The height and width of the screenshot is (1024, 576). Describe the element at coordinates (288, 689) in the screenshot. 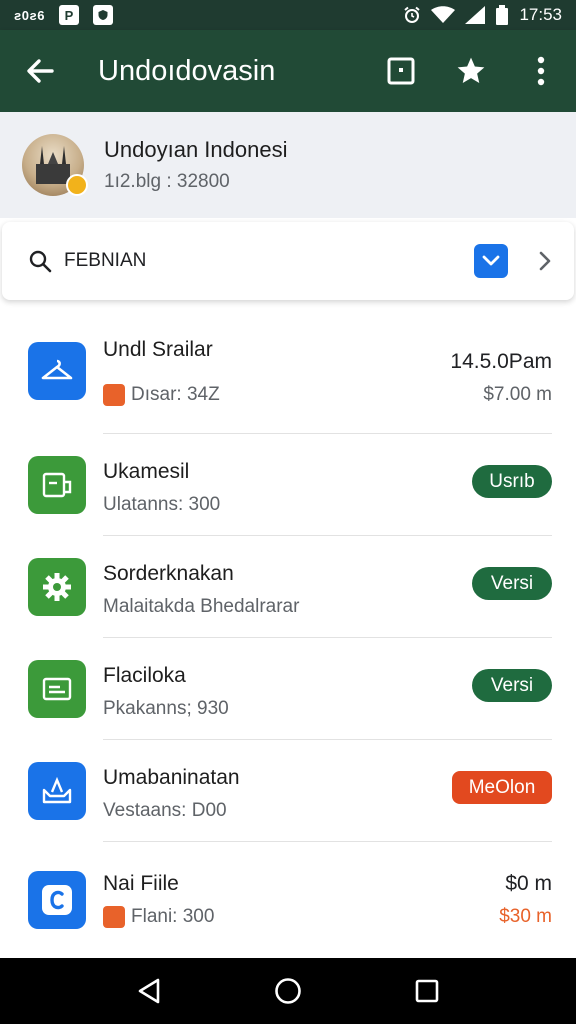

I see `list-item: Flaciloka Pkakanns; 930 Versi` at that location.